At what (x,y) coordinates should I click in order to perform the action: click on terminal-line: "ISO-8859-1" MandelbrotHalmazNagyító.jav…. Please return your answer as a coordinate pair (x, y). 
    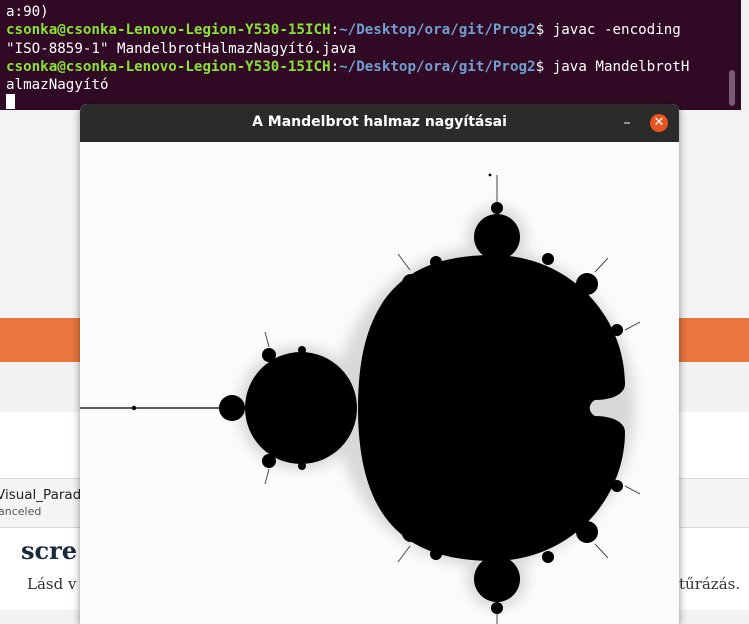
    Looking at the image, I should click on (181, 48).